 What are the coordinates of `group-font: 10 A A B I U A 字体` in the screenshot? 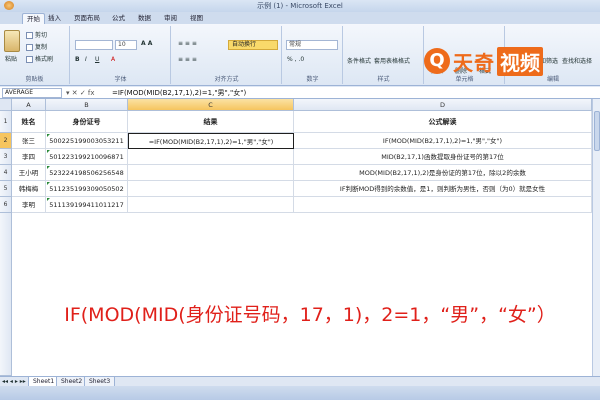 It's located at (121, 55).